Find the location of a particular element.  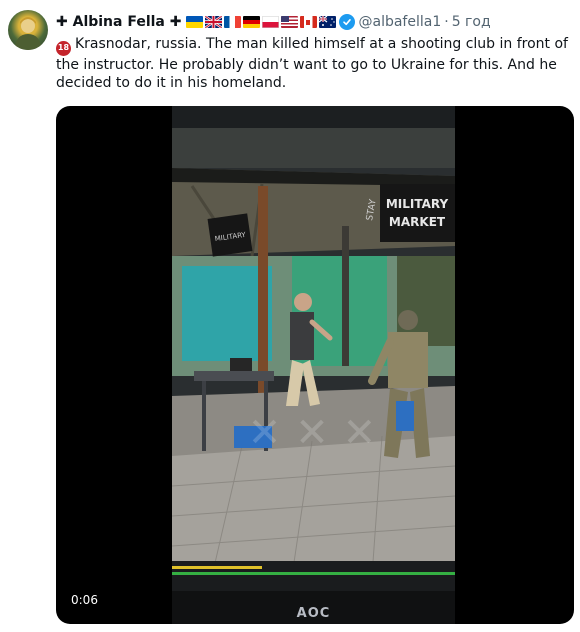

canada-flag is located at coordinates (308, 22).